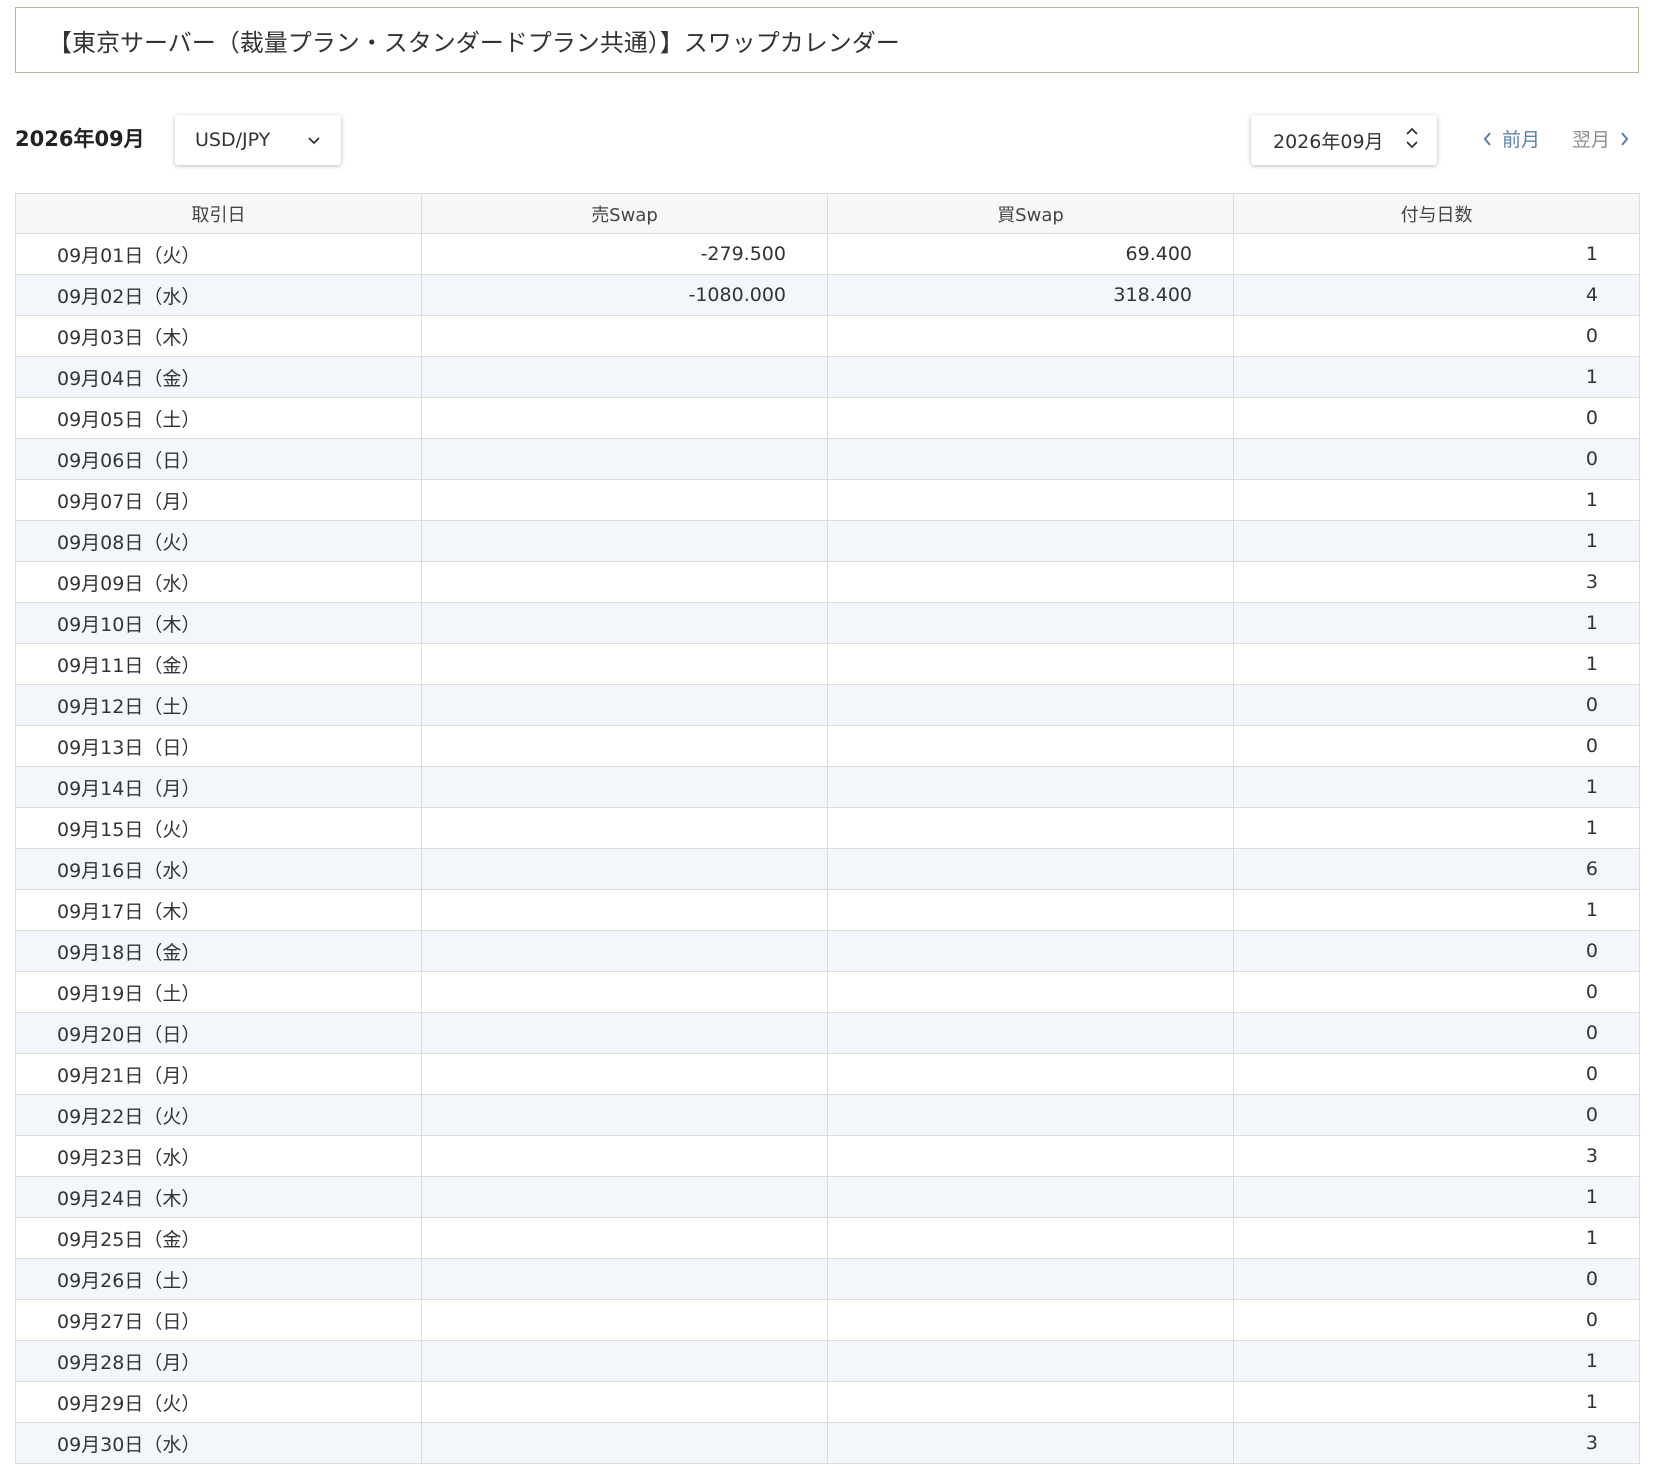 The height and width of the screenshot is (1469, 1655). What do you see at coordinates (218, 705) in the screenshot?
I see `cell-trade-date: 09月12日（土）` at bounding box center [218, 705].